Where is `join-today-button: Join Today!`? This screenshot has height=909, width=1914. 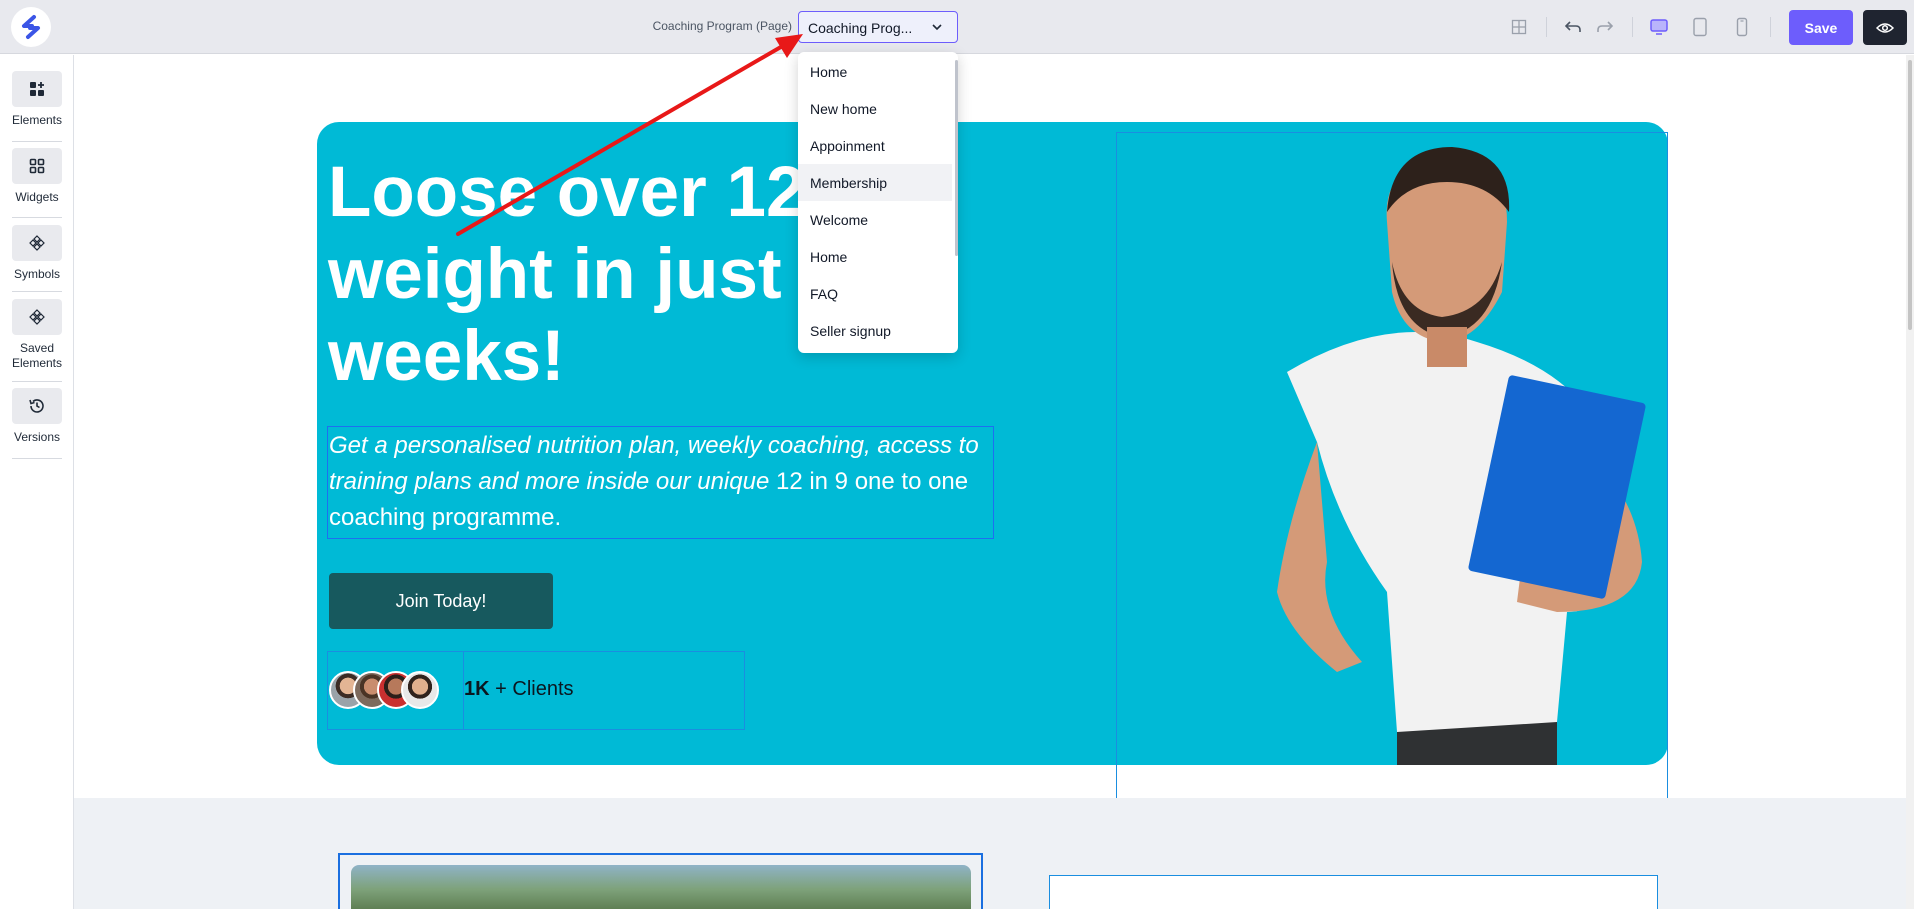 join-today-button: Join Today! is located at coordinates (441, 601).